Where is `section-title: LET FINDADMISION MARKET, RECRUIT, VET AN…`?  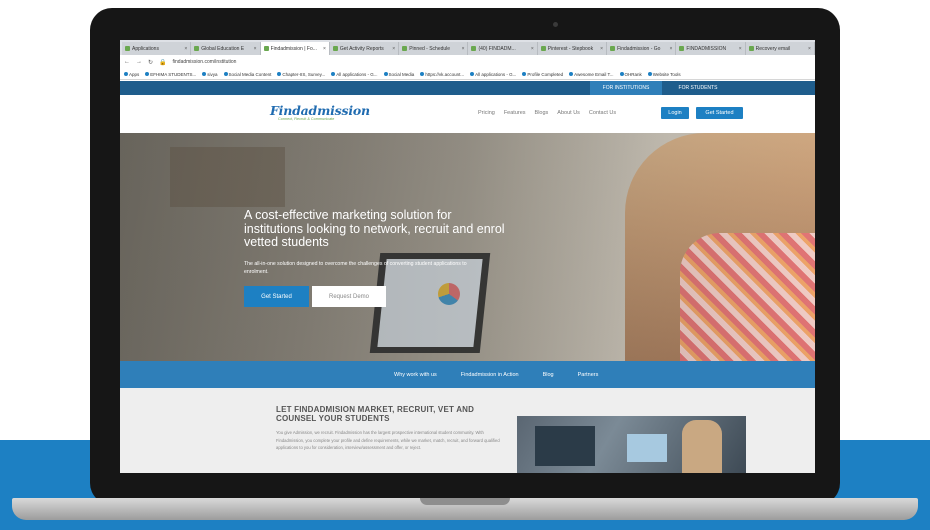 section-title: LET FINDADMISION MARKET, RECRUIT, VET AN… is located at coordinates (375, 414).